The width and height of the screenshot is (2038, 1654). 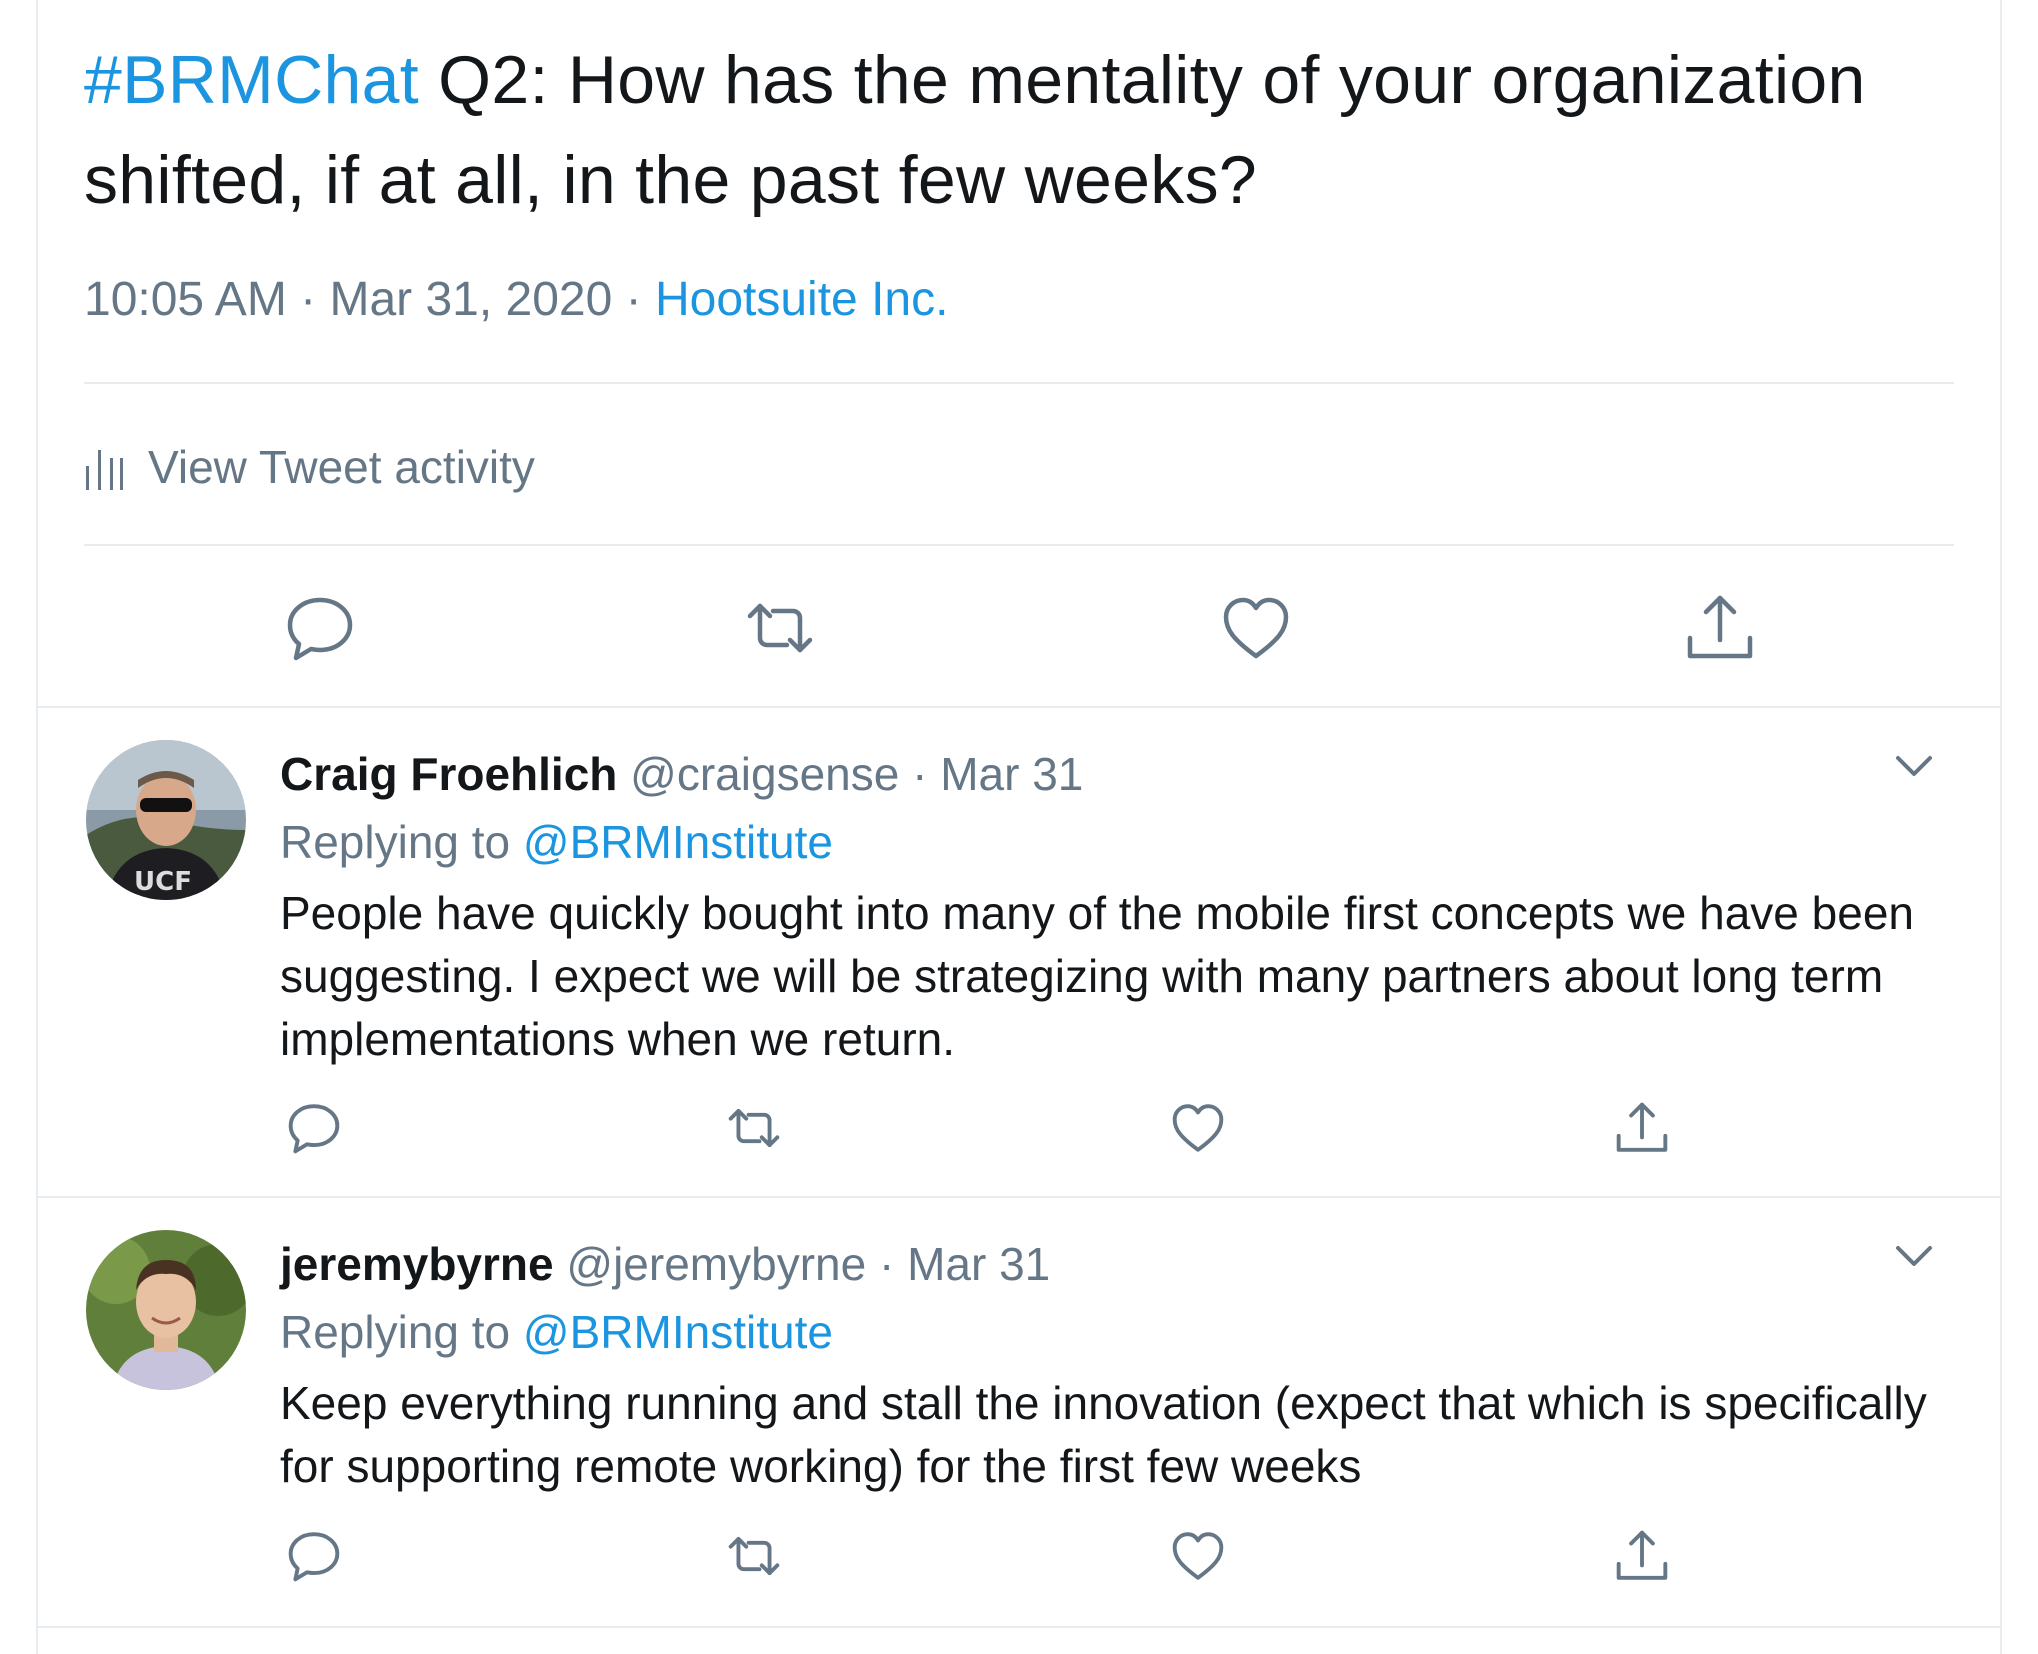 I want to click on main-tweet-actions, so click(x=1019, y=632).